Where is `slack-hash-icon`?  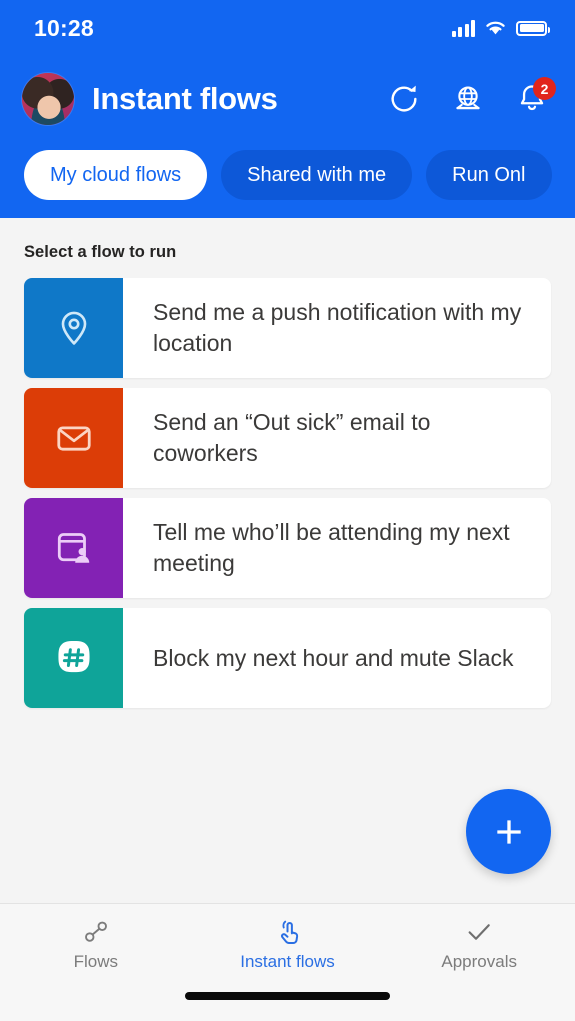 slack-hash-icon is located at coordinates (73, 657).